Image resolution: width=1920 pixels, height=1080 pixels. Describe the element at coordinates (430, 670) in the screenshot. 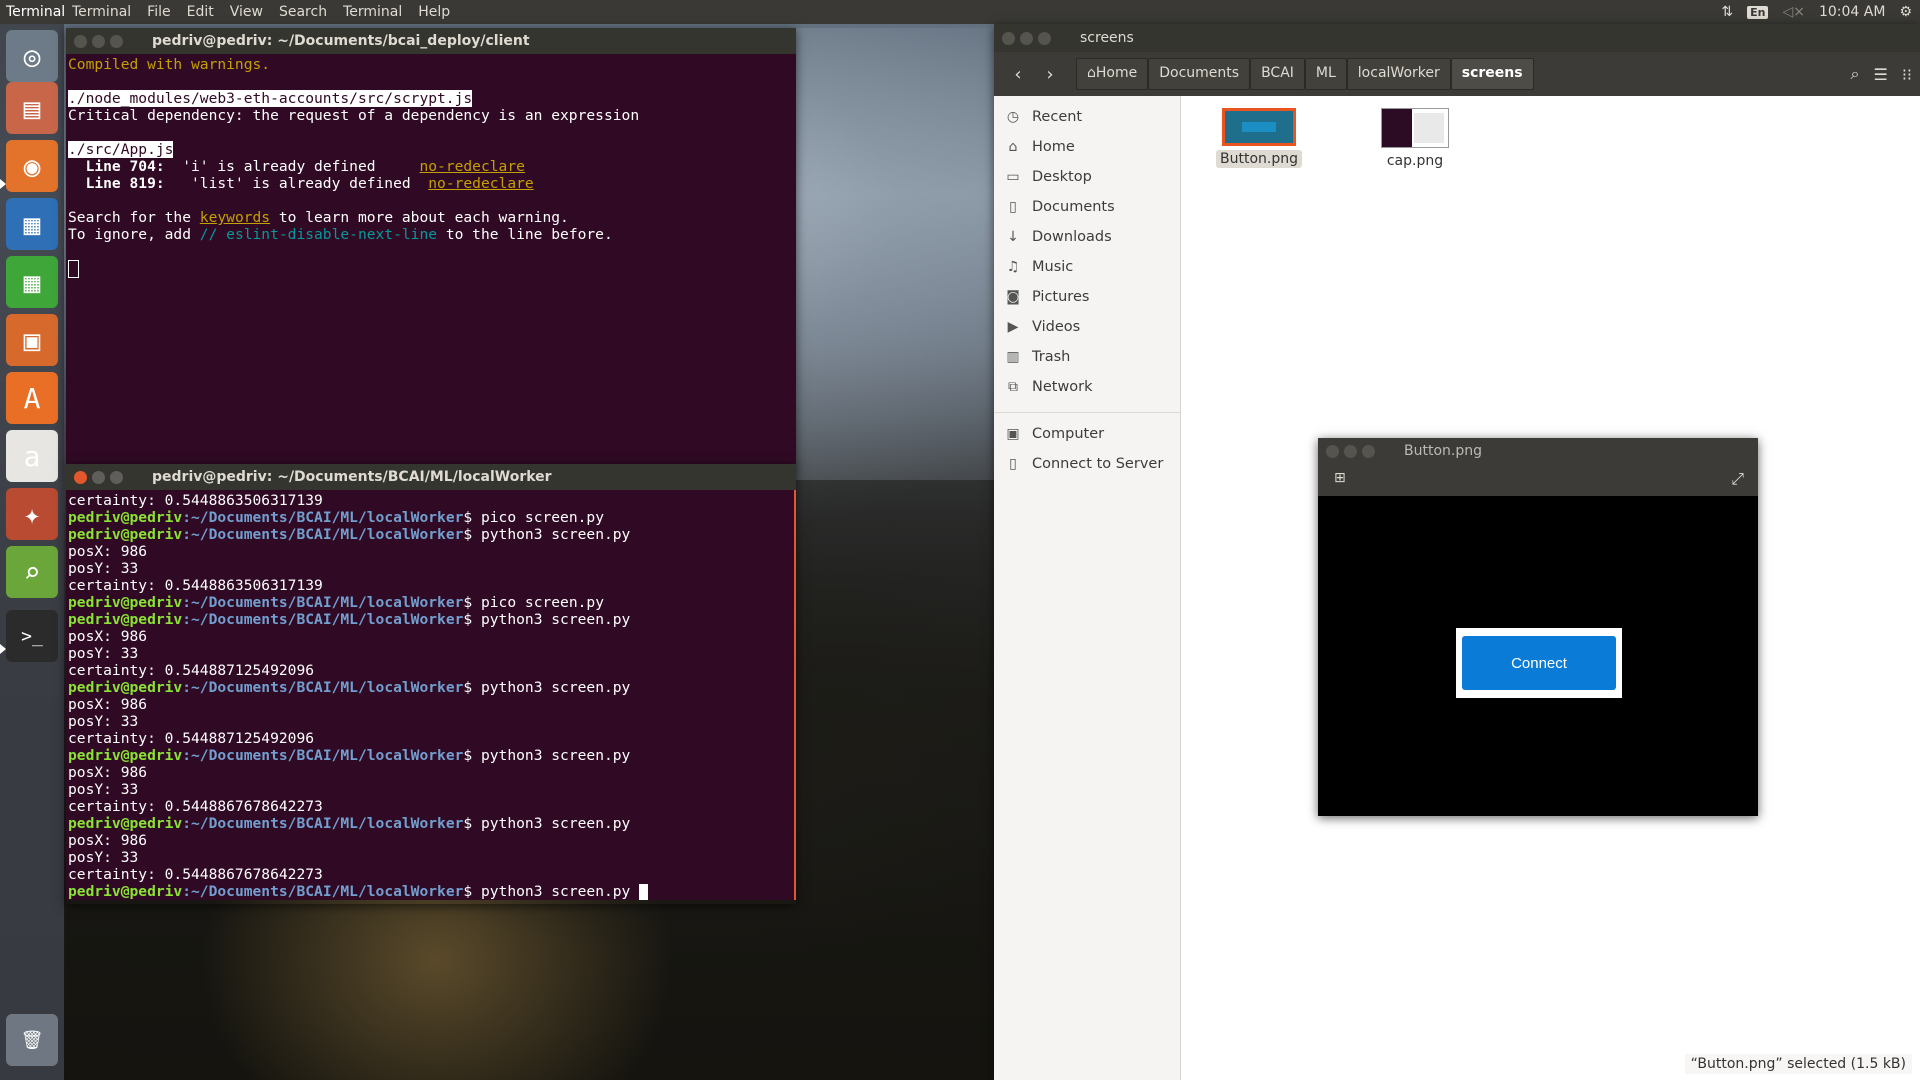

I see `terminal-line: certainty: 0.544887125492096` at that location.